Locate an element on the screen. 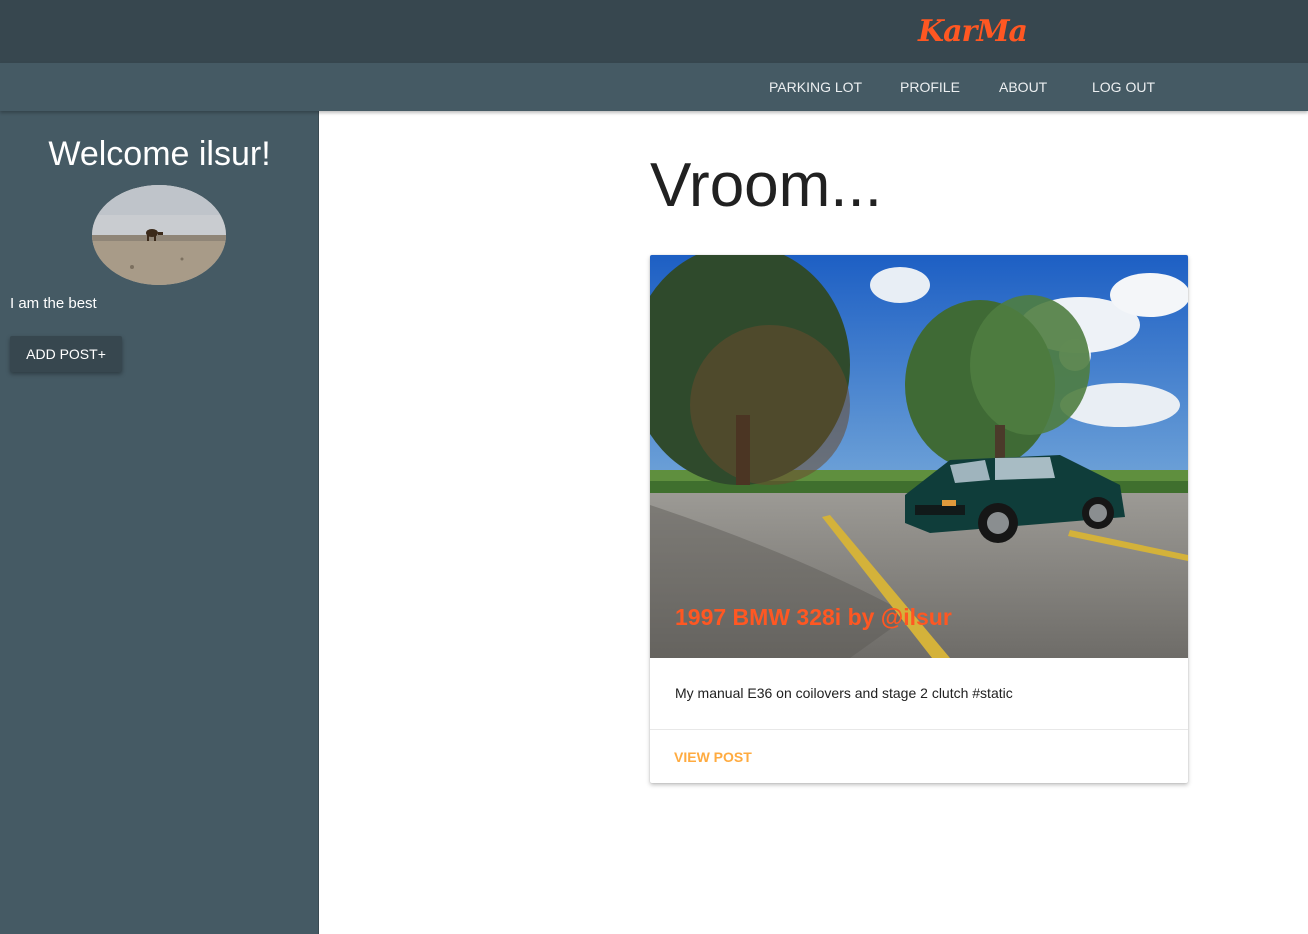  add-post-button: ADD POST+ is located at coordinates (66, 354).